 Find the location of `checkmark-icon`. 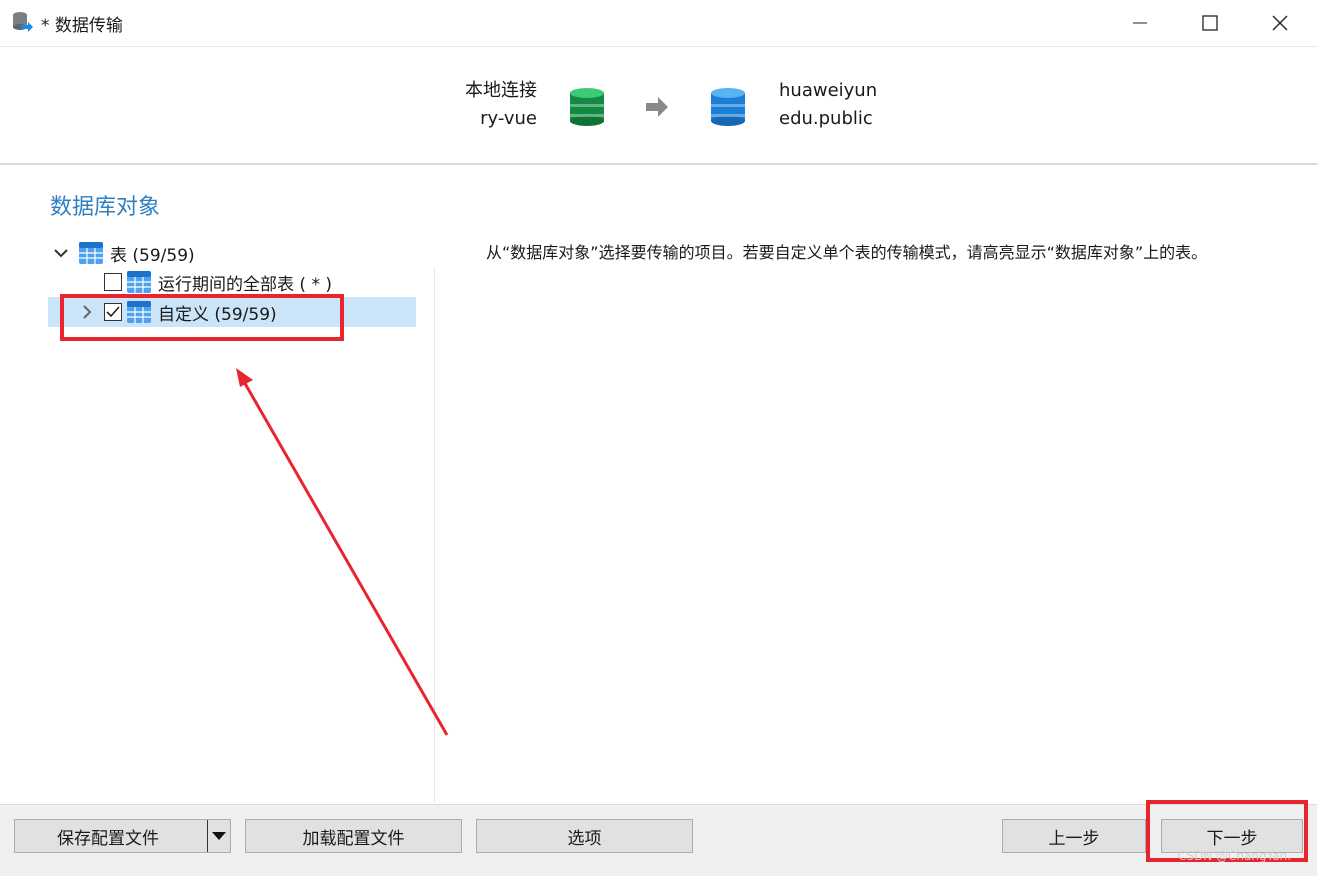

checkmark-icon is located at coordinates (113, 312).